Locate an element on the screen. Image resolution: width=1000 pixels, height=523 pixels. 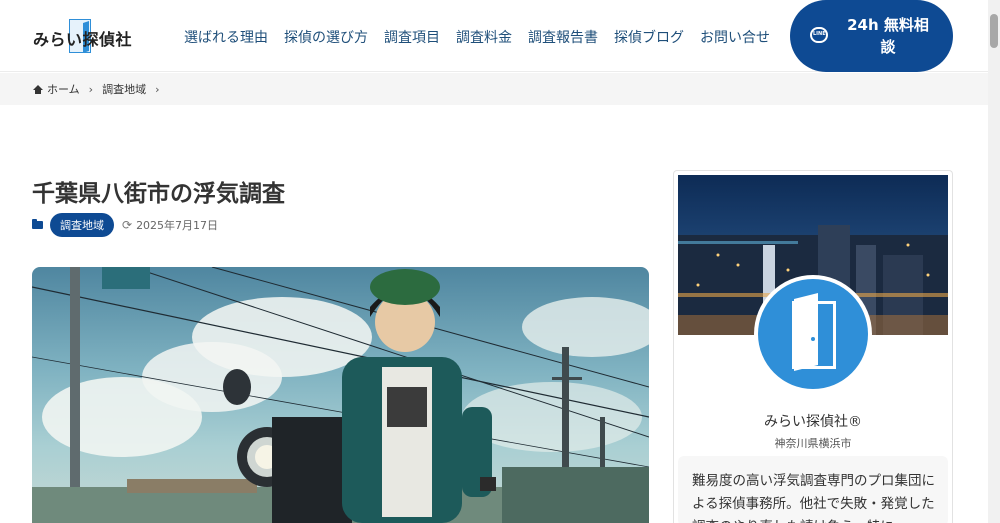
nav-item-contact: お問い合せ is located at coordinates (735, 37).